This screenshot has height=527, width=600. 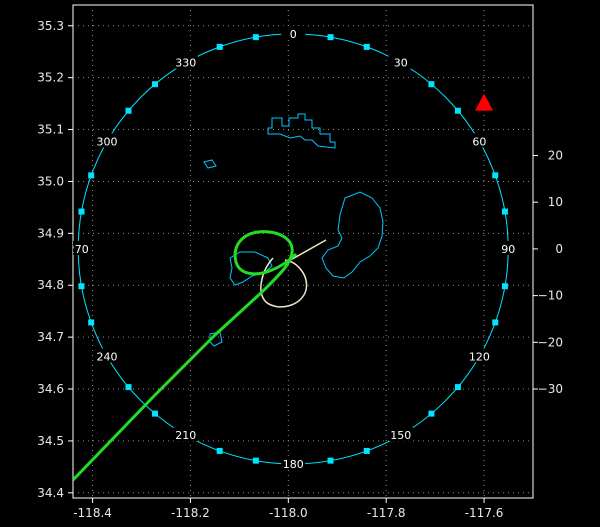 What do you see at coordinates (550, 389) in the screenshot?
I see `right-y-tick-label: −30` at bounding box center [550, 389].